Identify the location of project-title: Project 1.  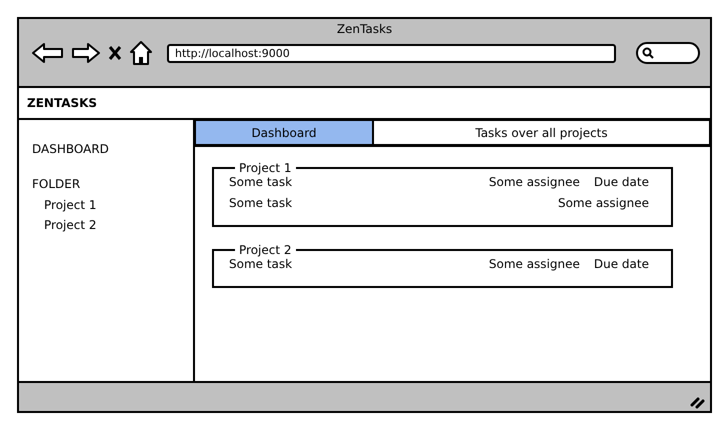
(265, 168).